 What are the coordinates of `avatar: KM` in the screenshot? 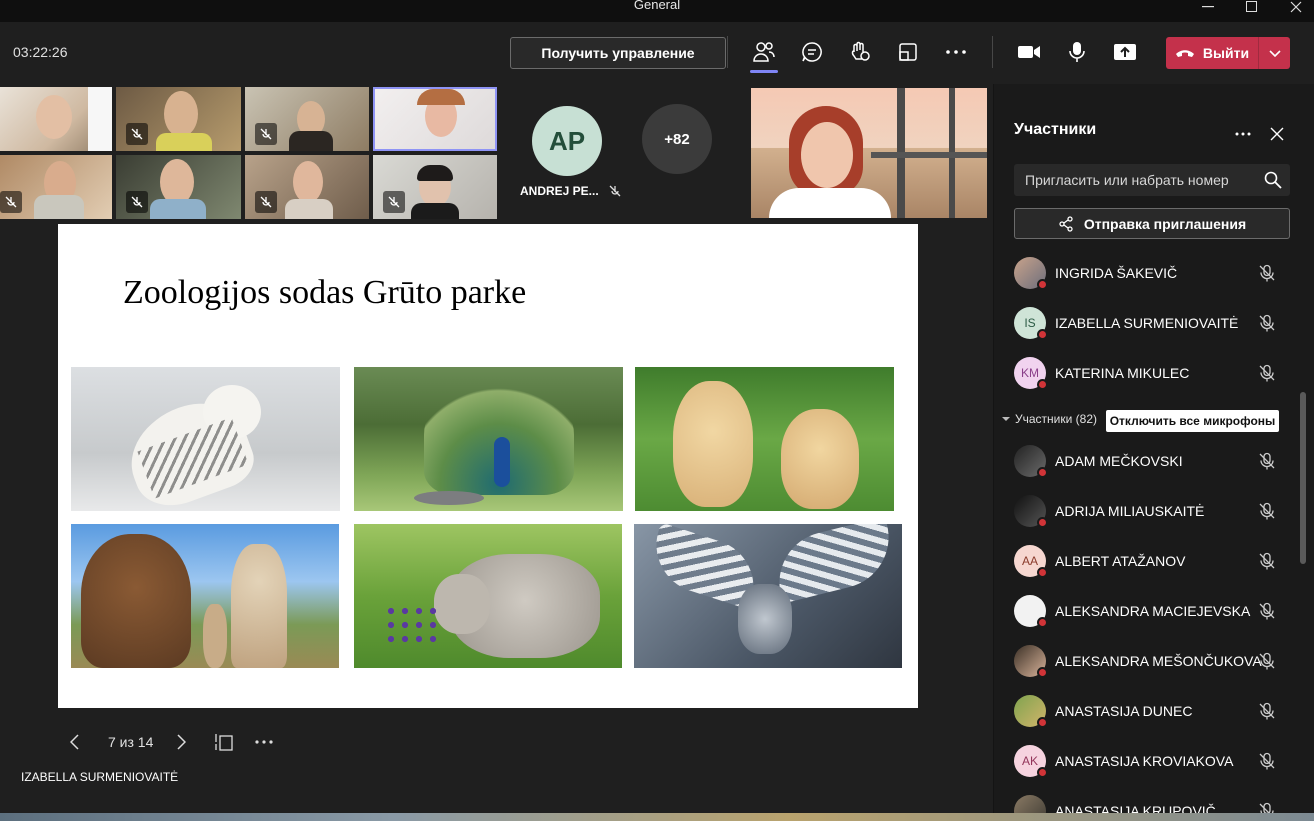 It's located at (1031, 373).